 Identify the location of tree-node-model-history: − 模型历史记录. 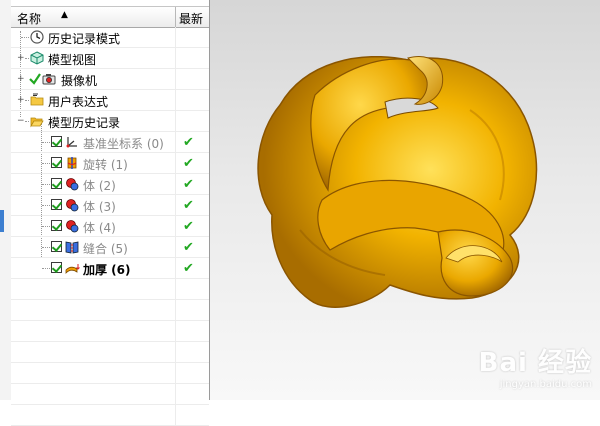
(110, 121).